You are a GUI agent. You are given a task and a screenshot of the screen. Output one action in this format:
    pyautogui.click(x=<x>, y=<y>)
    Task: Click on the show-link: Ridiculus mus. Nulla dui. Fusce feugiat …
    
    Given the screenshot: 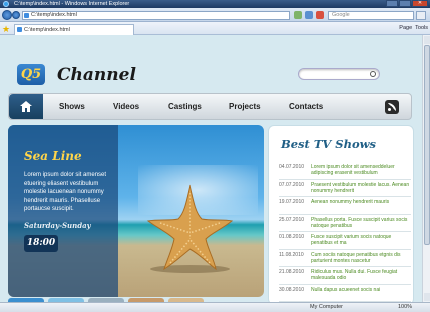 What is the action you would take?
    pyautogui.click(x=361, y=275)
    